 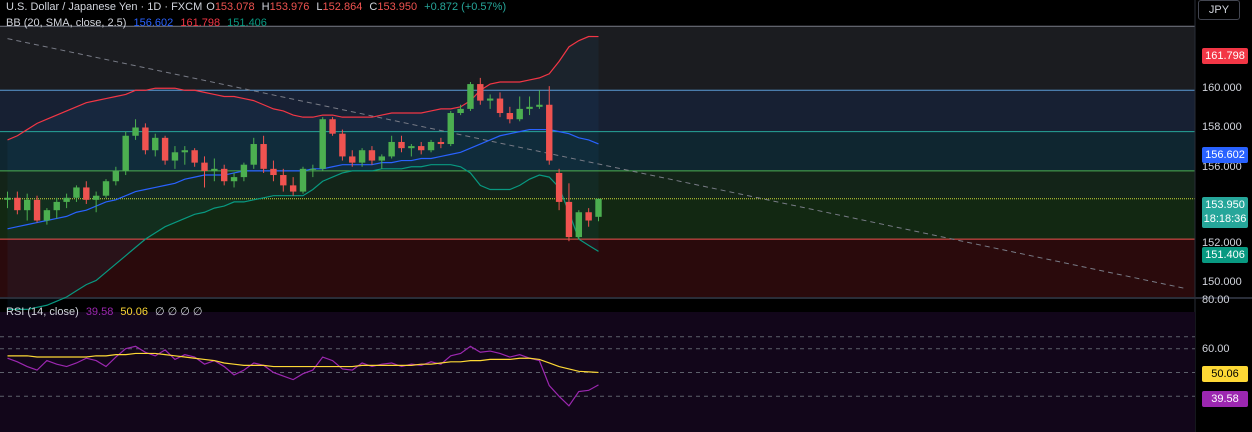 What do you see at coordinates (179, 312) in the screenshot?
I see `rsi-rest-values: ∅ ∅ ∅ ∅` at bounding box center [179, 312].